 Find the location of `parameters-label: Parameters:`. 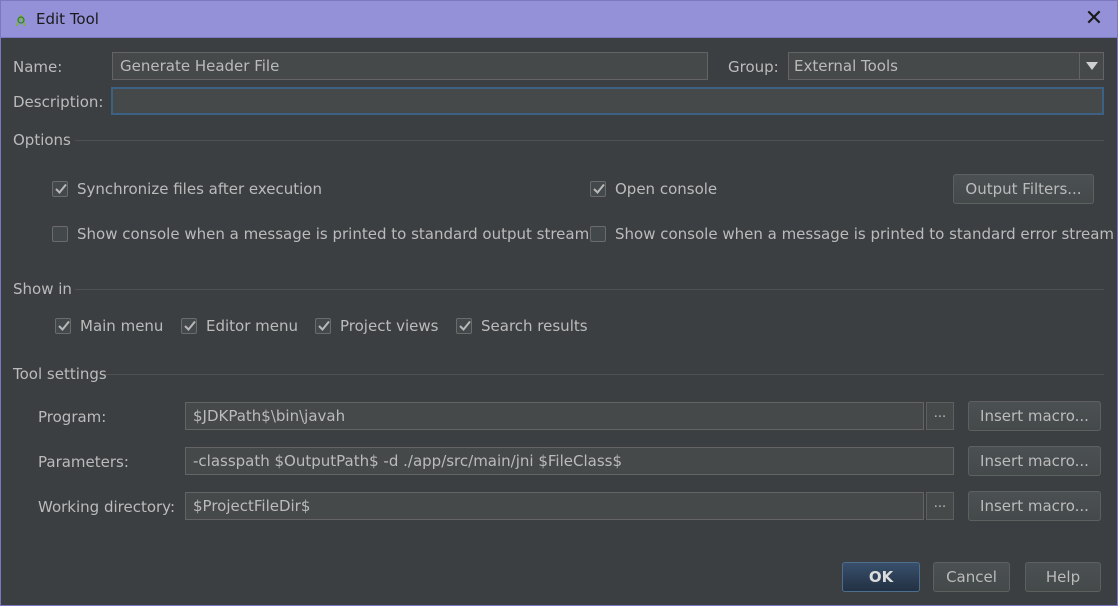

parameters-label: Parameters: is located at coordinates (83, 462).